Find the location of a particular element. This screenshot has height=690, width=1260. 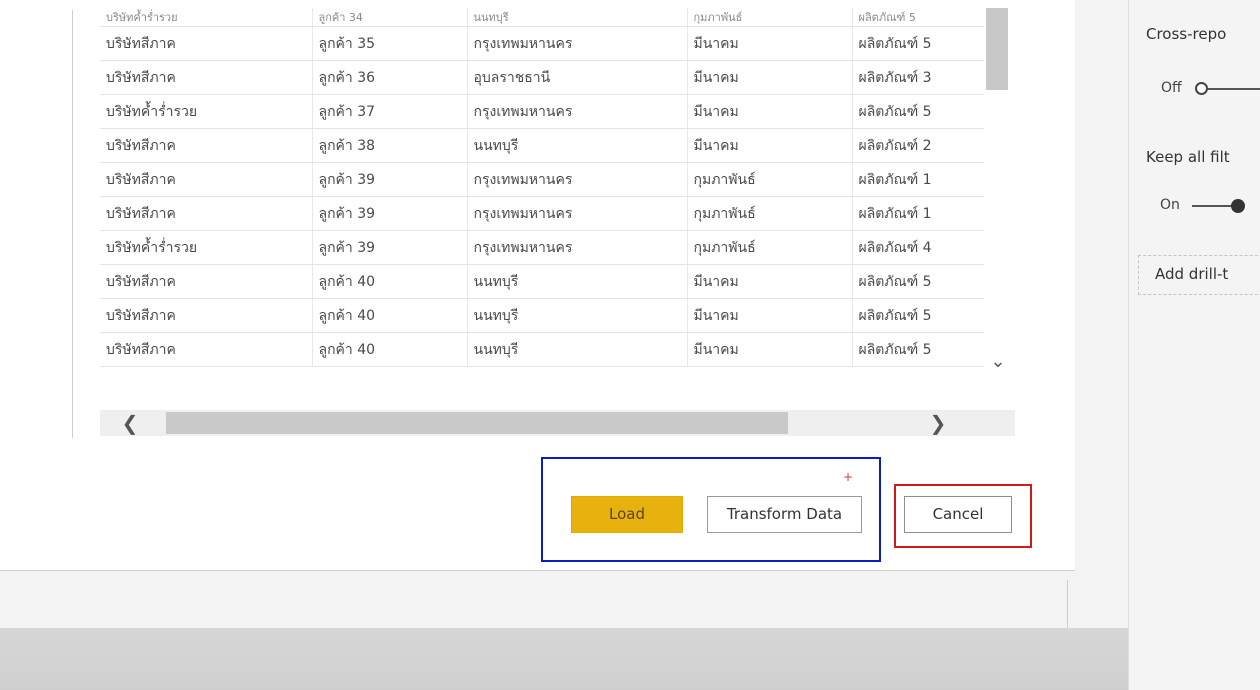

table-cell: ลูกค้า 34 is located at coordinates (390, 17).